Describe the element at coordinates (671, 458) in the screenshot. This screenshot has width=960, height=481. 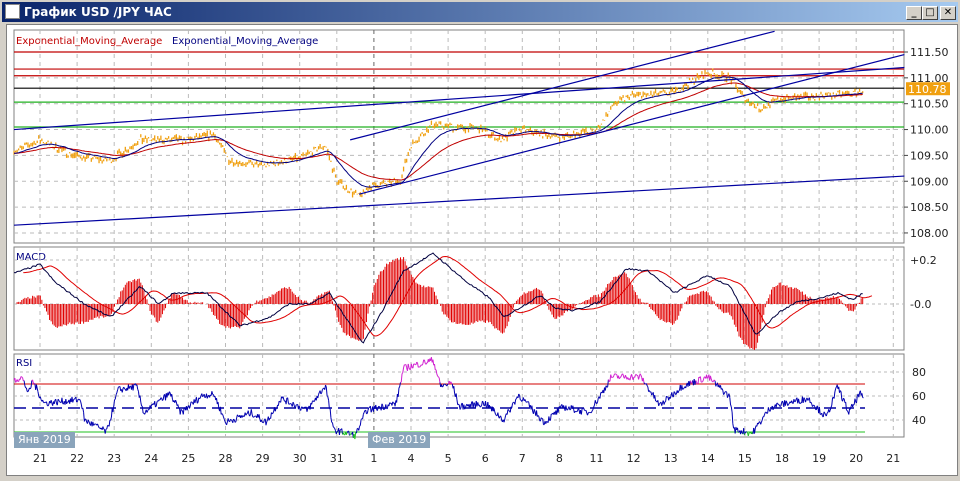
I see `x-tick-label: 13` at that location.